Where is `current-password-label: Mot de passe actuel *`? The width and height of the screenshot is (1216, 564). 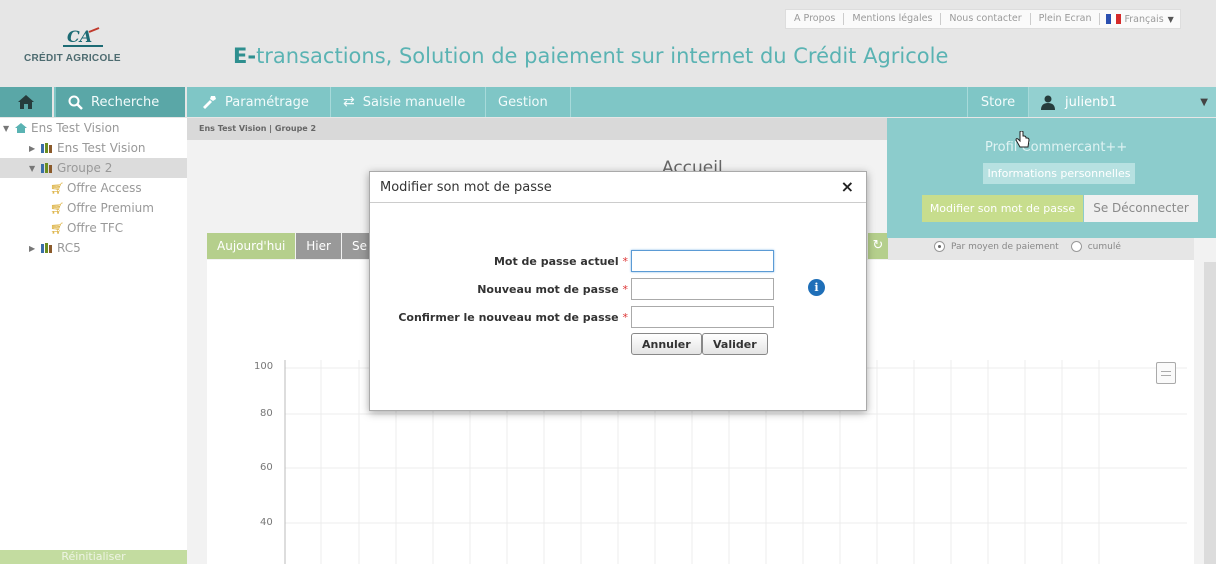
current-password-label: Mot de passe actuel * is located at coordinates (561, 261).